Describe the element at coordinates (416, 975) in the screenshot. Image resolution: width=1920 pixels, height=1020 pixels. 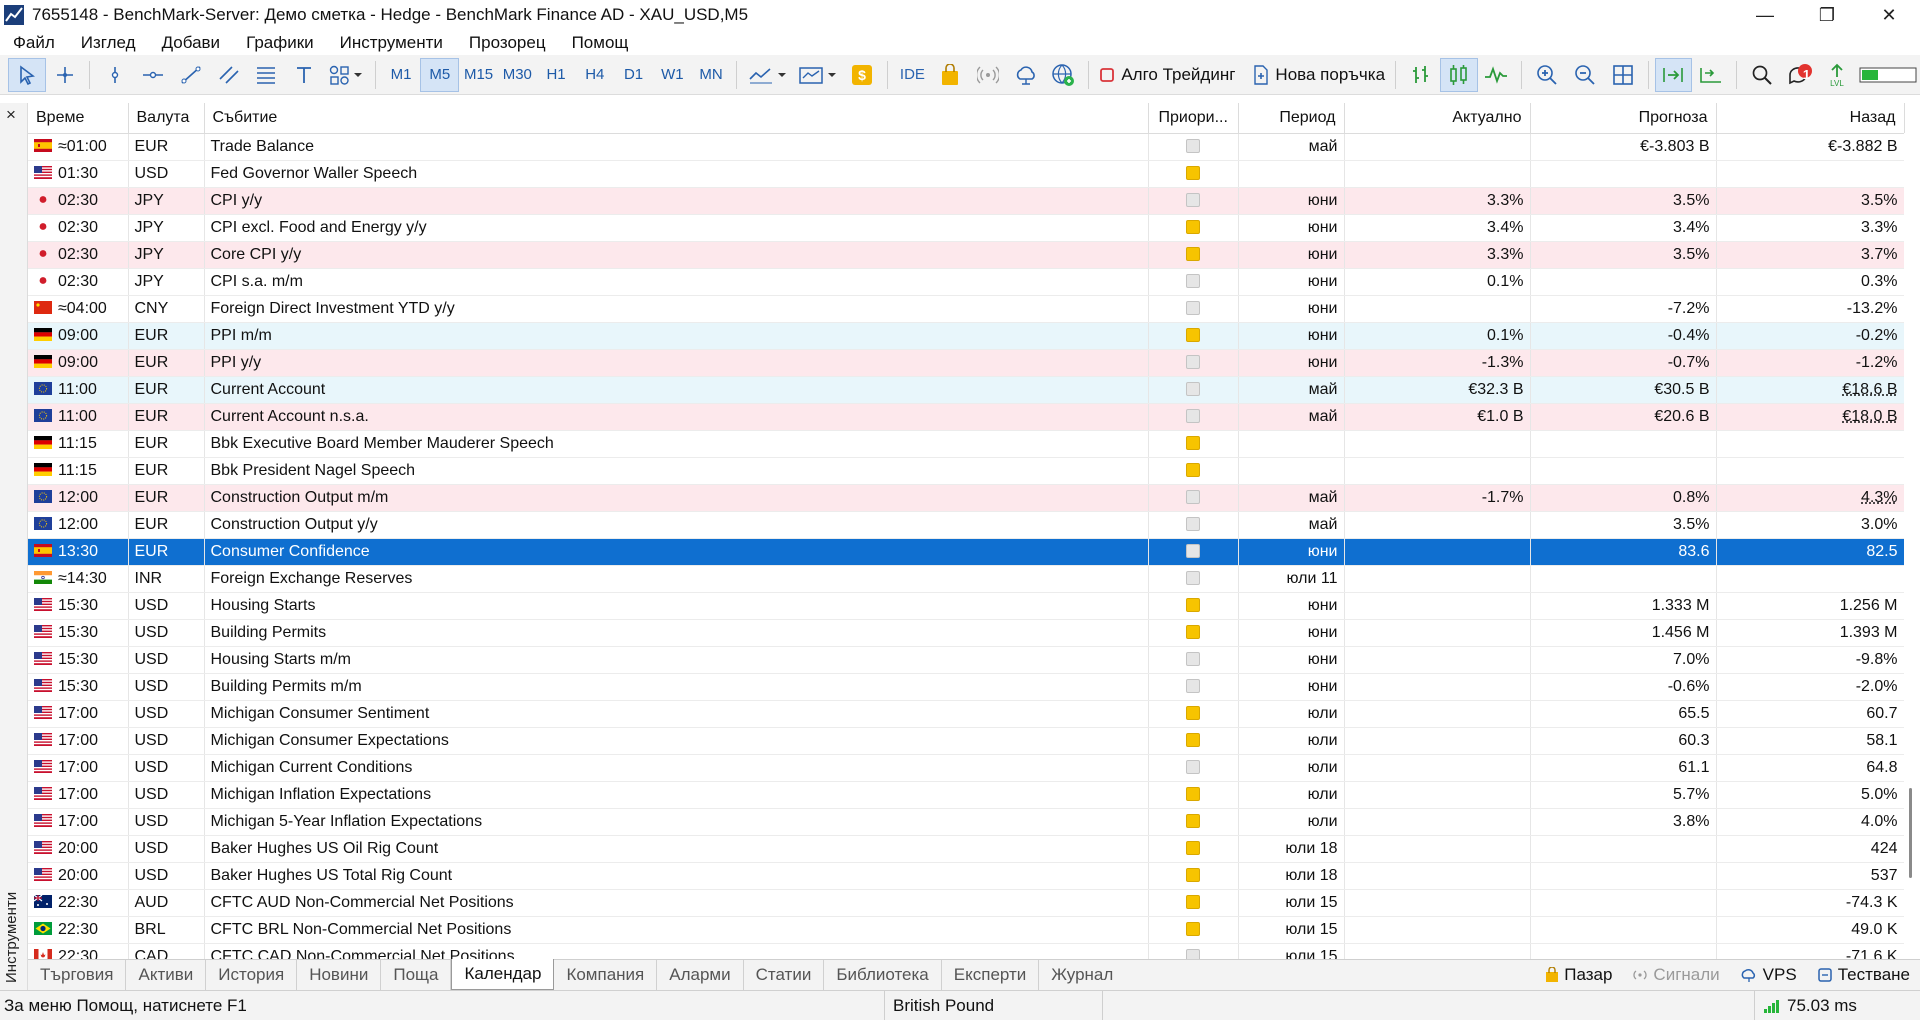
I see `tab-mailbox: Поща` at that location.